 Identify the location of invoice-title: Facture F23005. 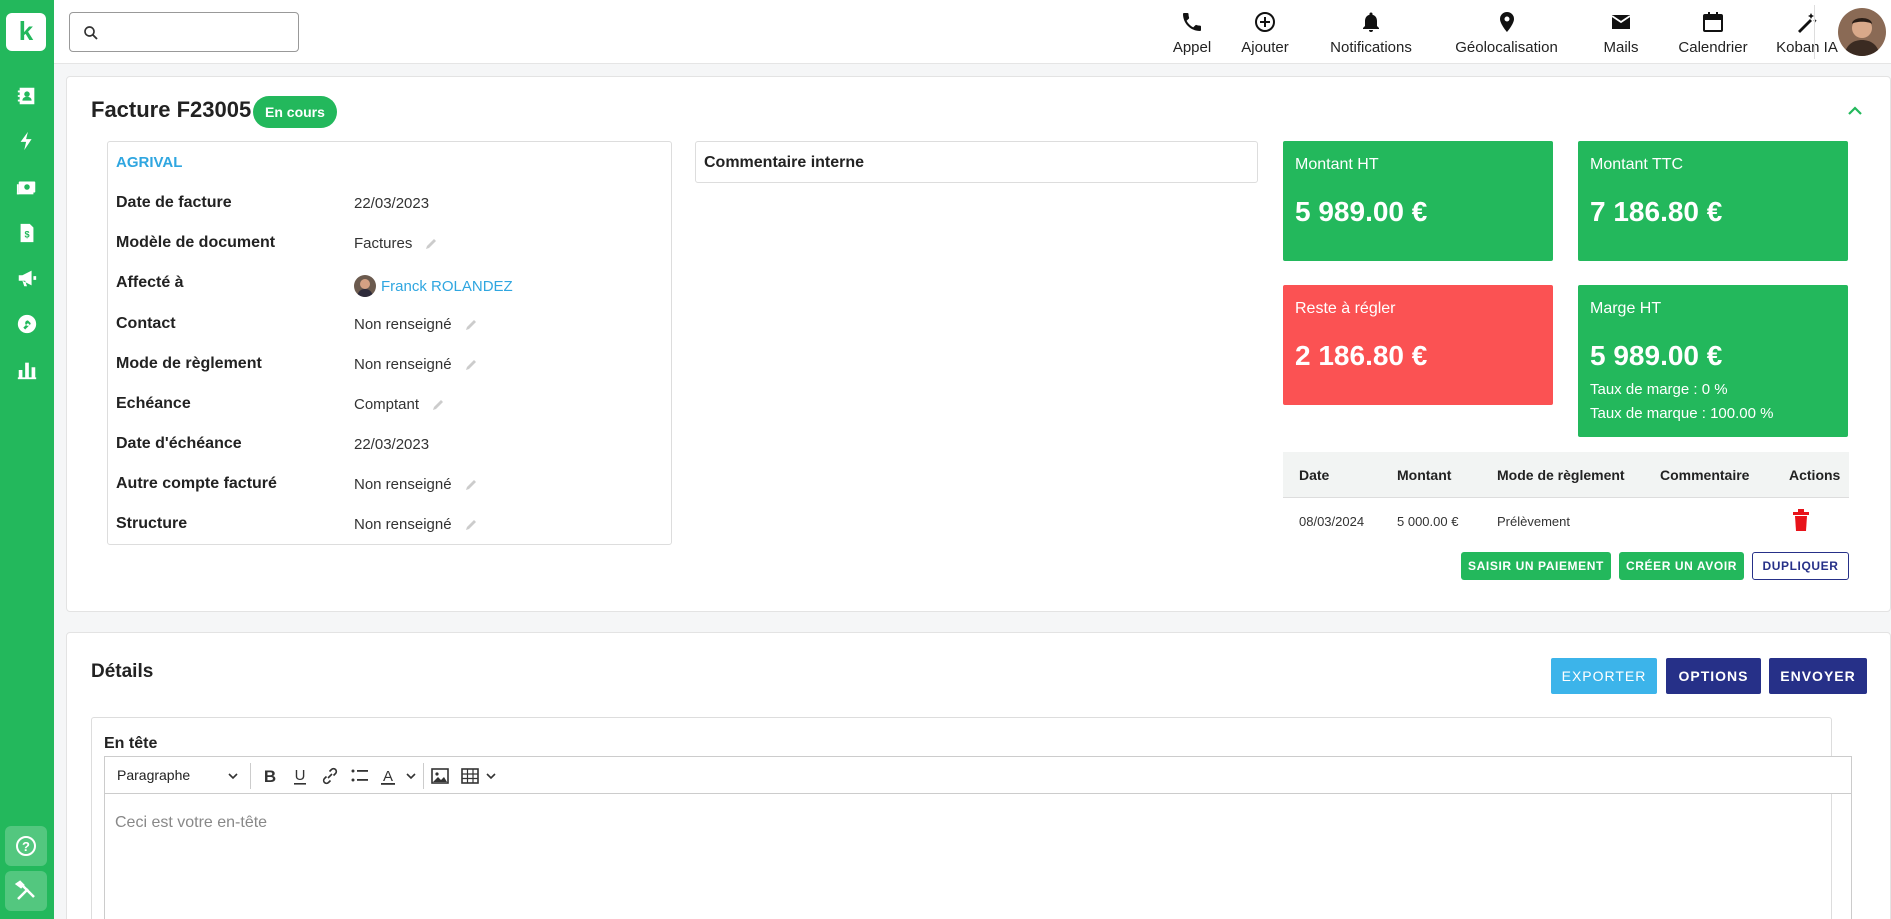
(171, 109).